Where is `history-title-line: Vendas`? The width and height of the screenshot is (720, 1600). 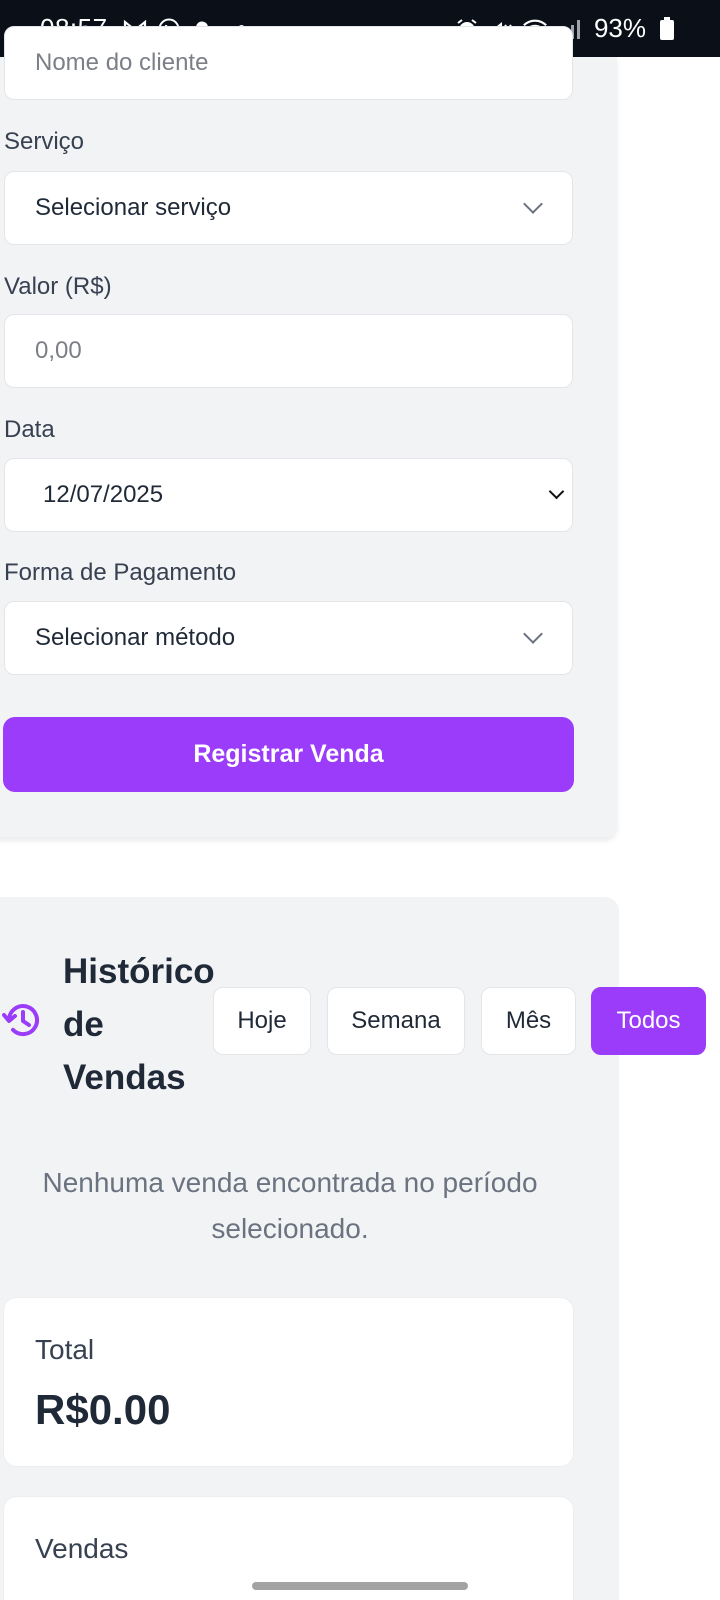
history-title-line: Vendas is located at coordinates (124, 1077).